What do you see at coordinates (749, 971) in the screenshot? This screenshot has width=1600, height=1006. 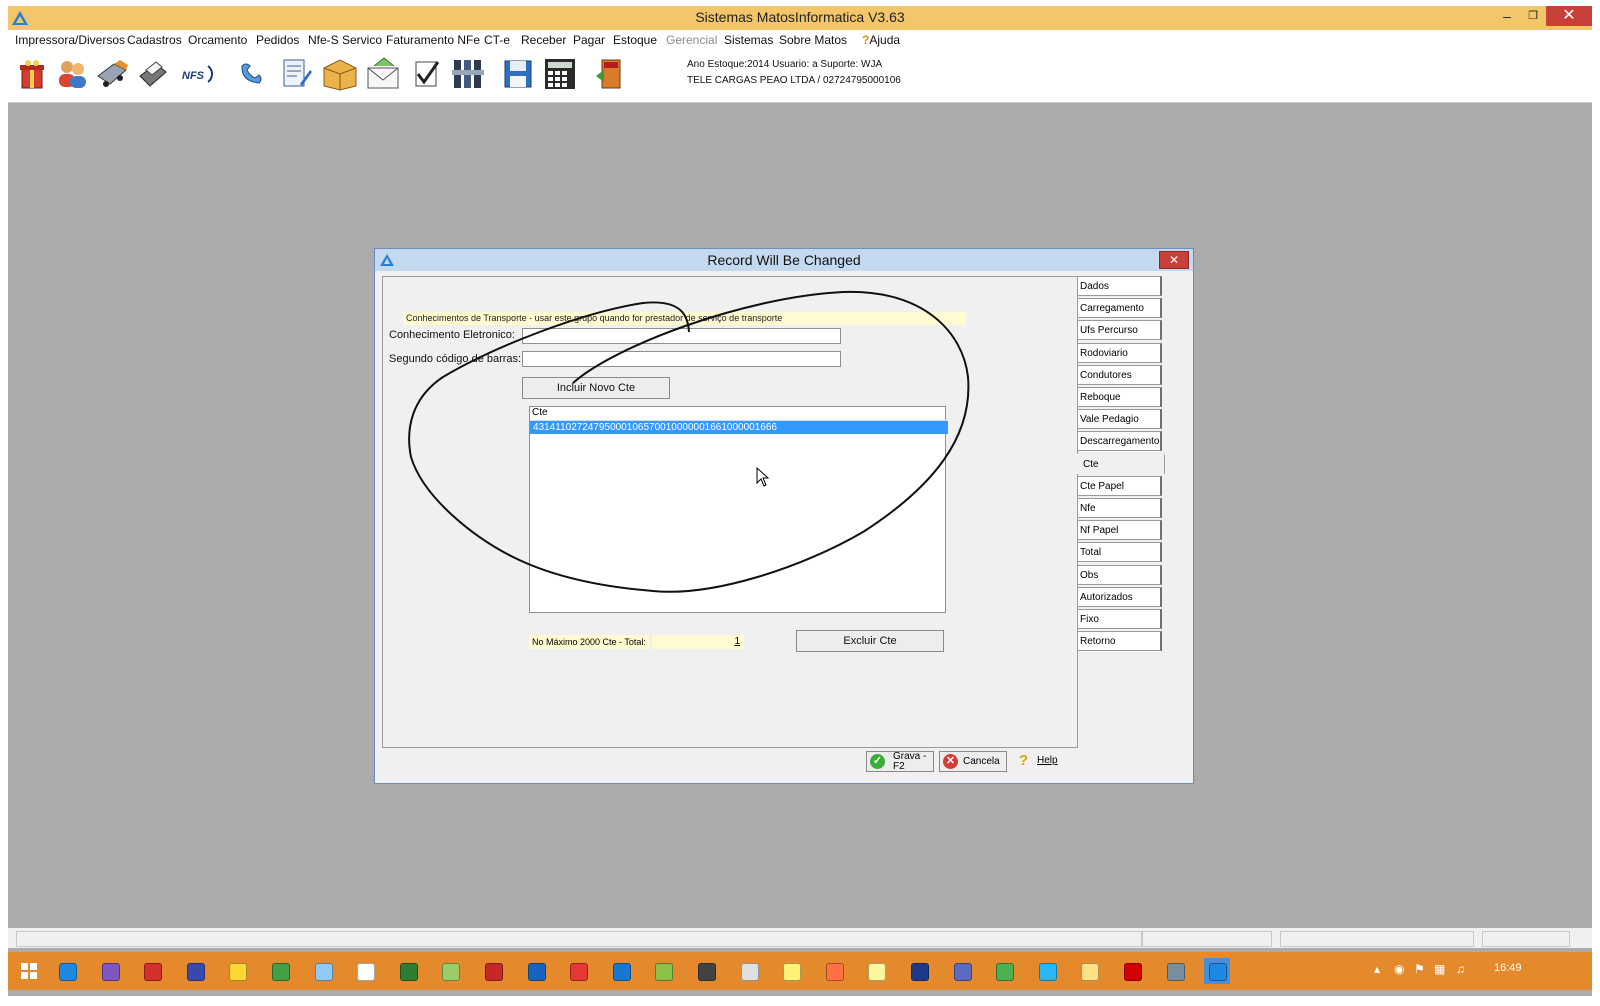 I see `circle-app-icon` at bounding box center [749, 971].